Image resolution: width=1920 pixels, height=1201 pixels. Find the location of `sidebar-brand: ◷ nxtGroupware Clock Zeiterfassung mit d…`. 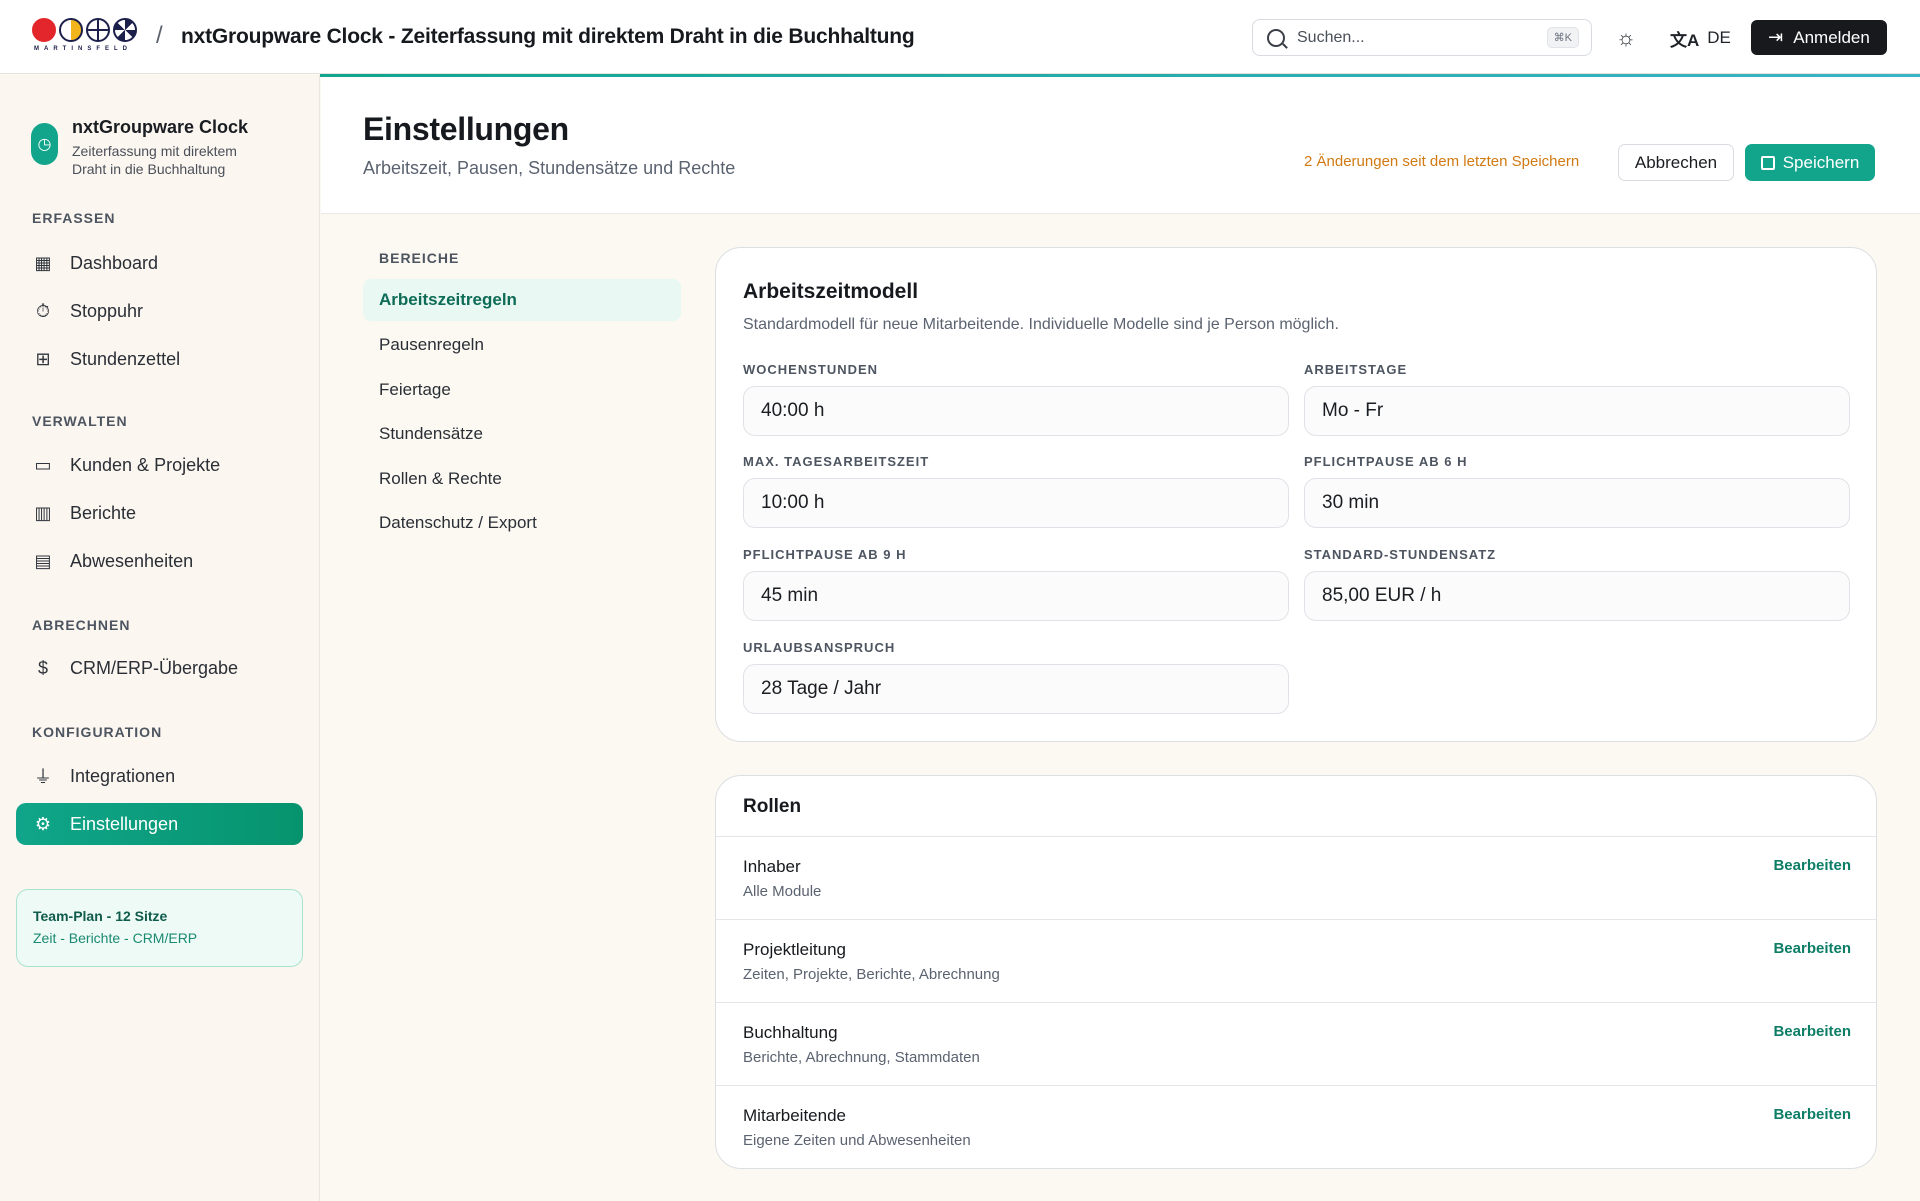

sidebar-brand: ◷ nxtGroupware Clock Zeiterfassung mit d… is located at coordinates (146, 147).